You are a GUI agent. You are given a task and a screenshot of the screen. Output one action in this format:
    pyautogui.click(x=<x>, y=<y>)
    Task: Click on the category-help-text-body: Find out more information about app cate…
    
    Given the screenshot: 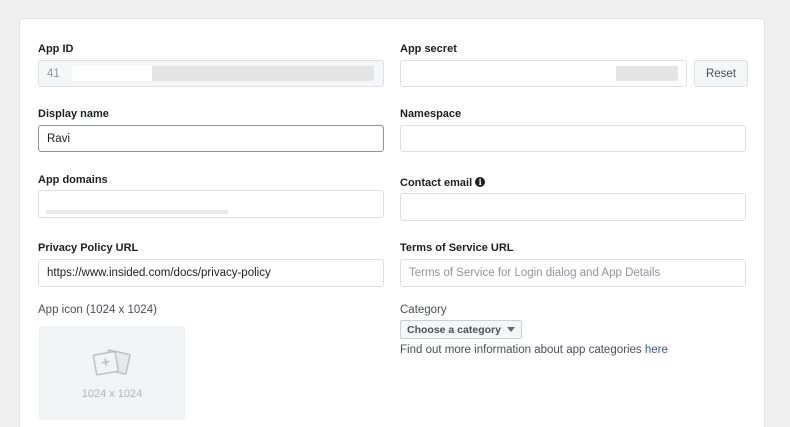 What is the action you would take?
    pyautogui.click(x=522, y=350)
    